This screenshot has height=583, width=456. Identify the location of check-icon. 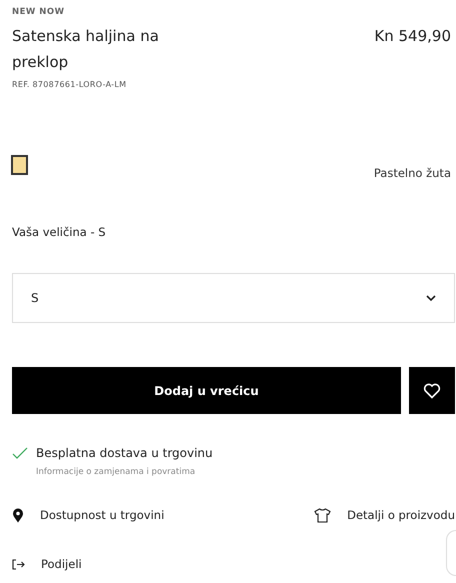
(20, 453).